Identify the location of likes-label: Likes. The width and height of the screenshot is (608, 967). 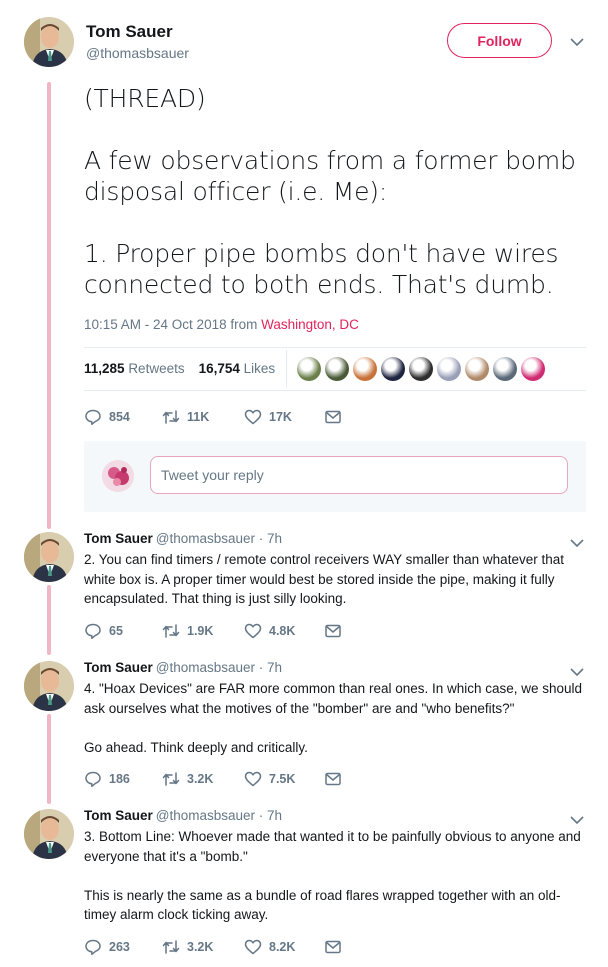
(259, 368).